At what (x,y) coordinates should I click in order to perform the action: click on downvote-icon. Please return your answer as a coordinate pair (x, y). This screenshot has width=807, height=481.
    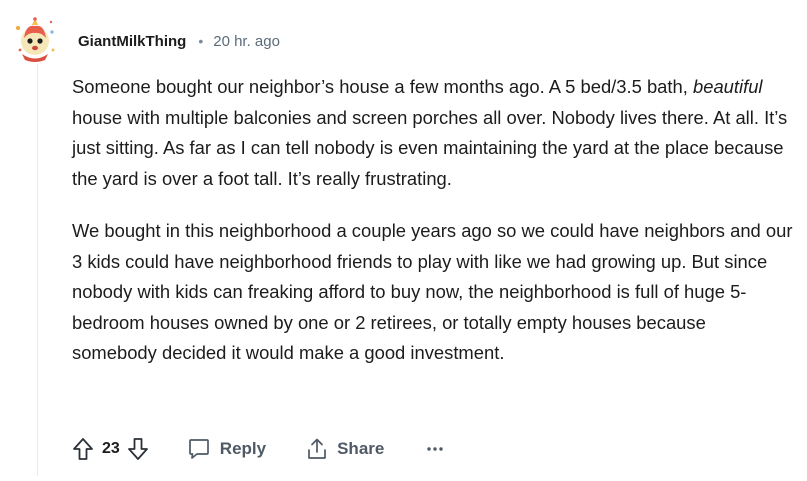
    Looking at the image, I should click on (137, 449).